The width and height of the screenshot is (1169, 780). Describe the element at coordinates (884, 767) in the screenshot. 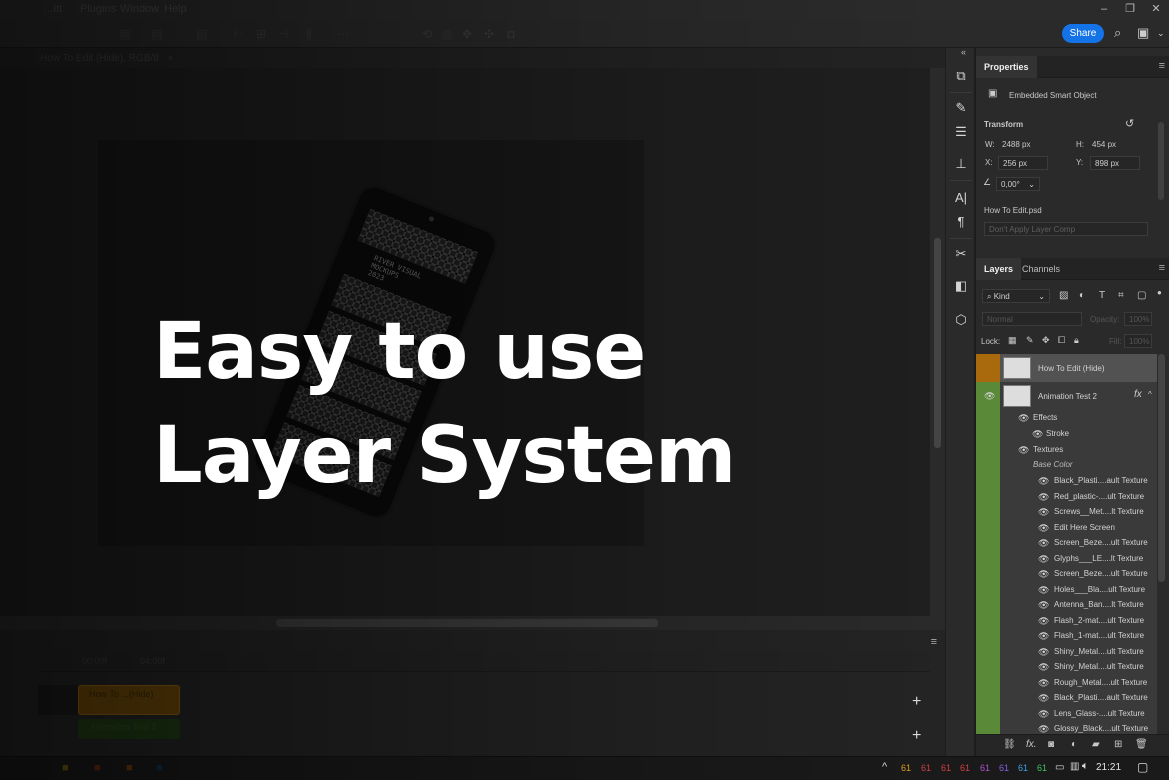

I see `tray-expand-icon: ^` at that location.